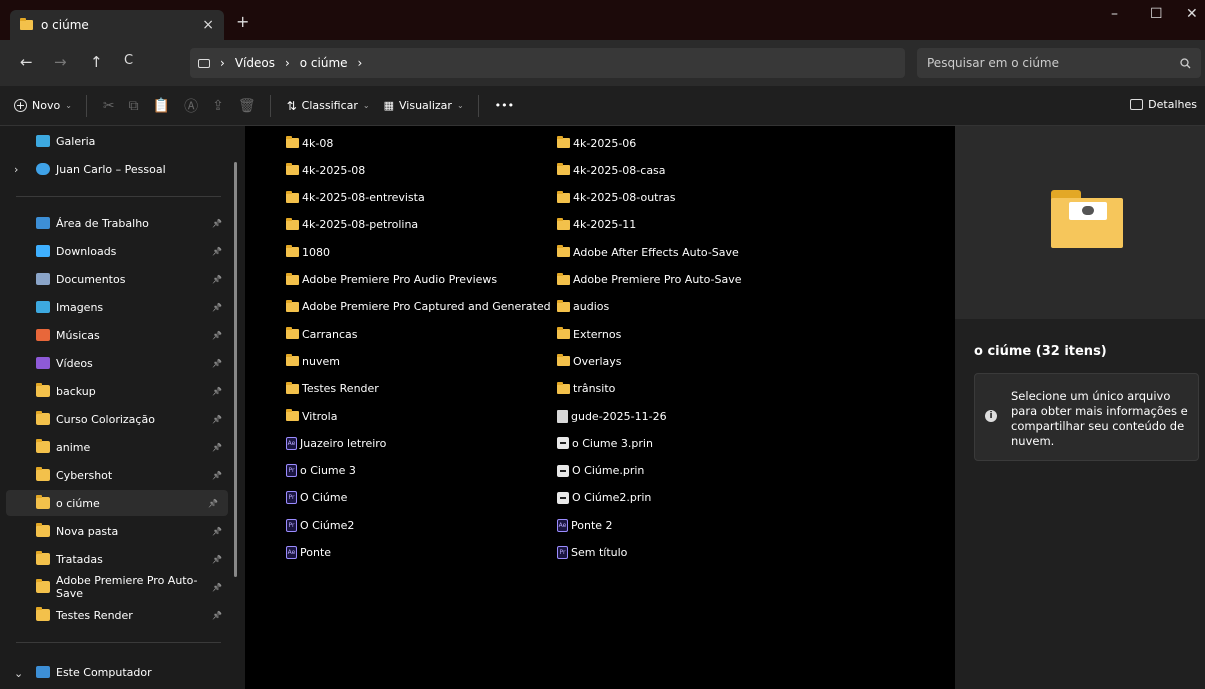  I want to click on sidebar-item-label: Juan Carlo – Pessoal, so click(111, 169).